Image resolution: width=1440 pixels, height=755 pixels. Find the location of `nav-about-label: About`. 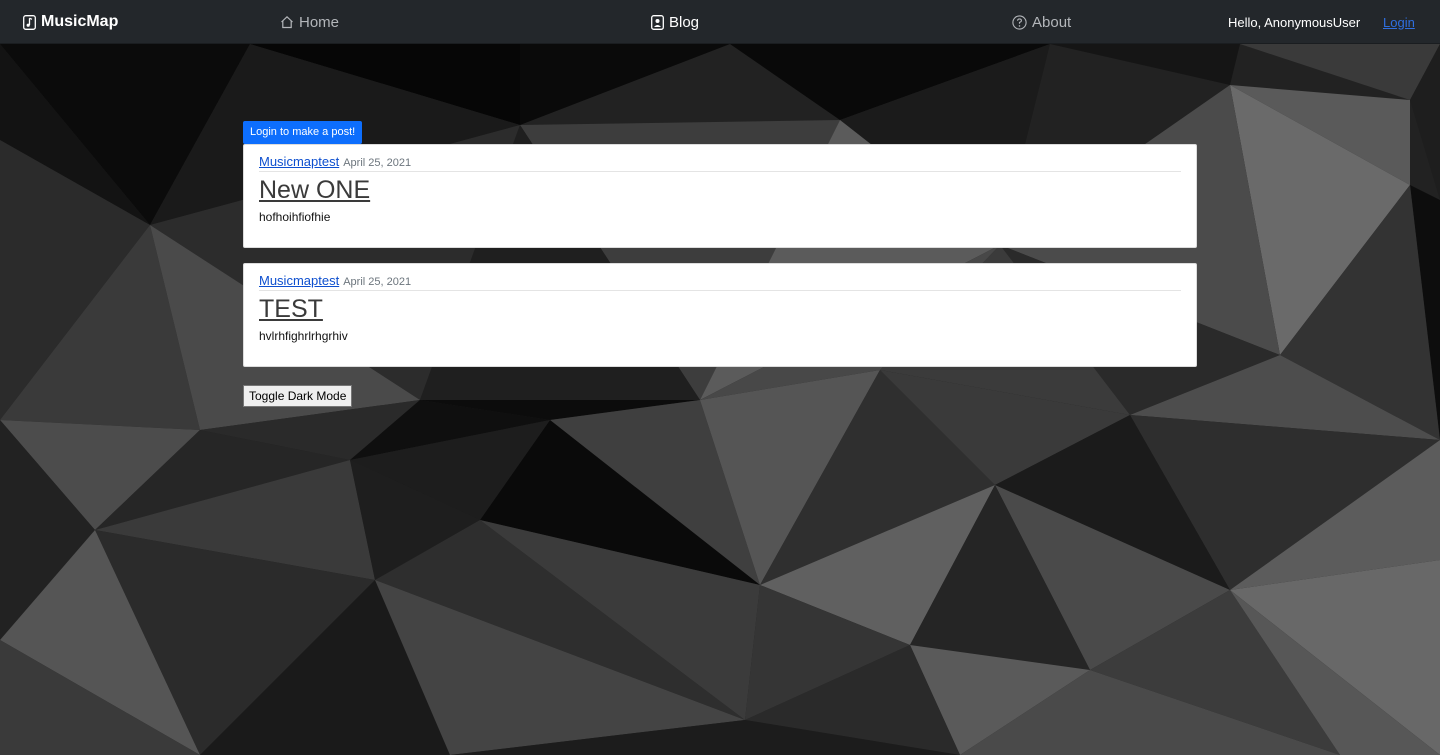

nav-about-label: About is located at coordinates (1052, 22).